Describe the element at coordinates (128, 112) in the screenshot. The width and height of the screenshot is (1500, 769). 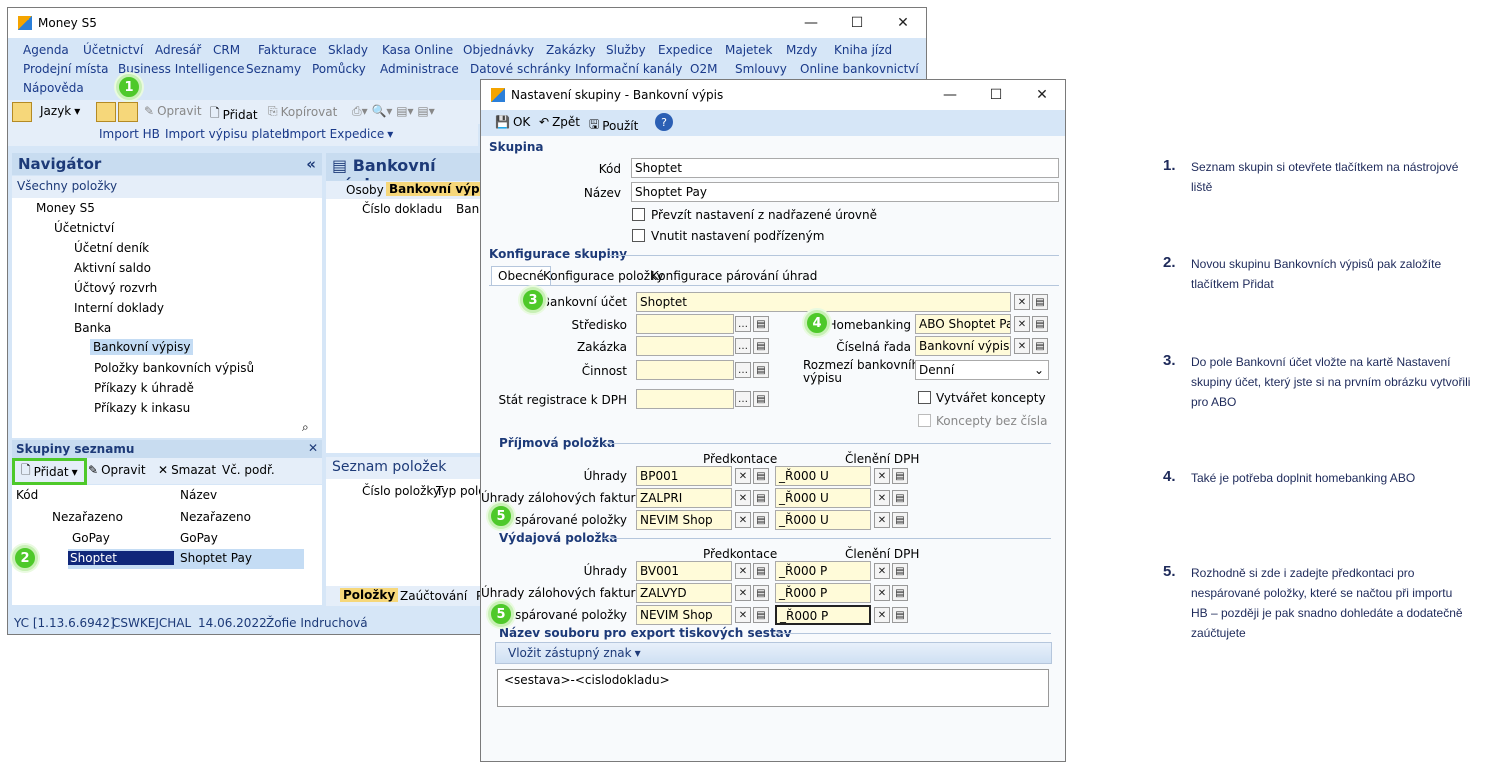
I see `groups-icon` at that location.